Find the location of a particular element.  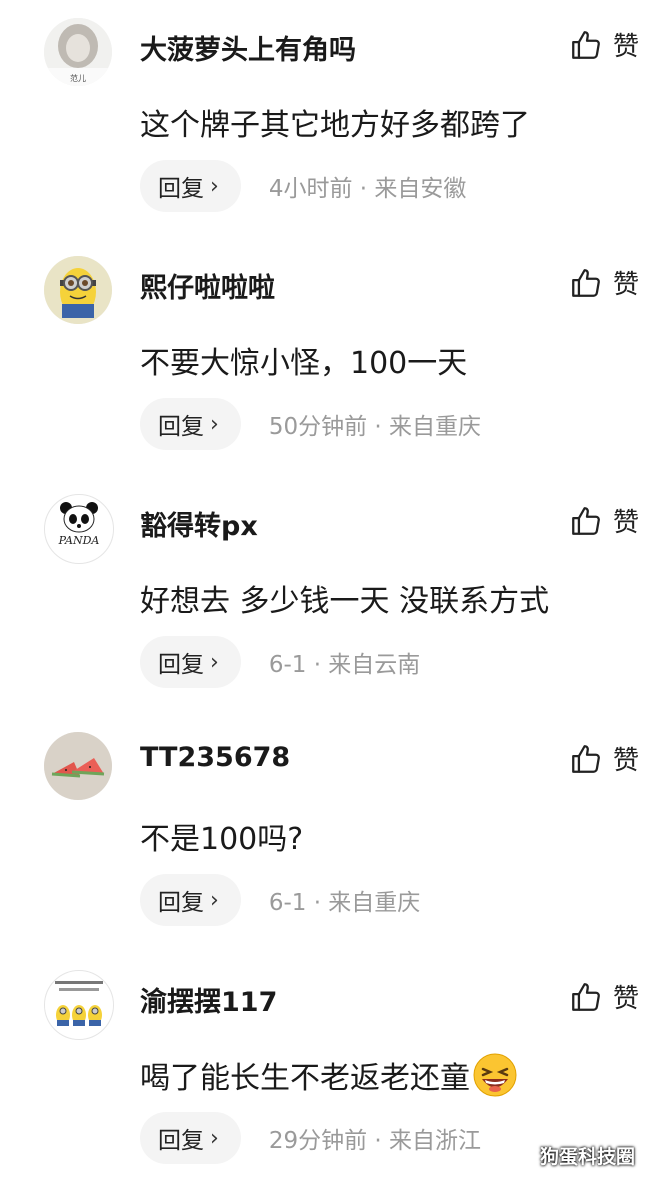

timestamp-location: 29分钟前 · 来自浙江 is located at coordinates (375, 1141).